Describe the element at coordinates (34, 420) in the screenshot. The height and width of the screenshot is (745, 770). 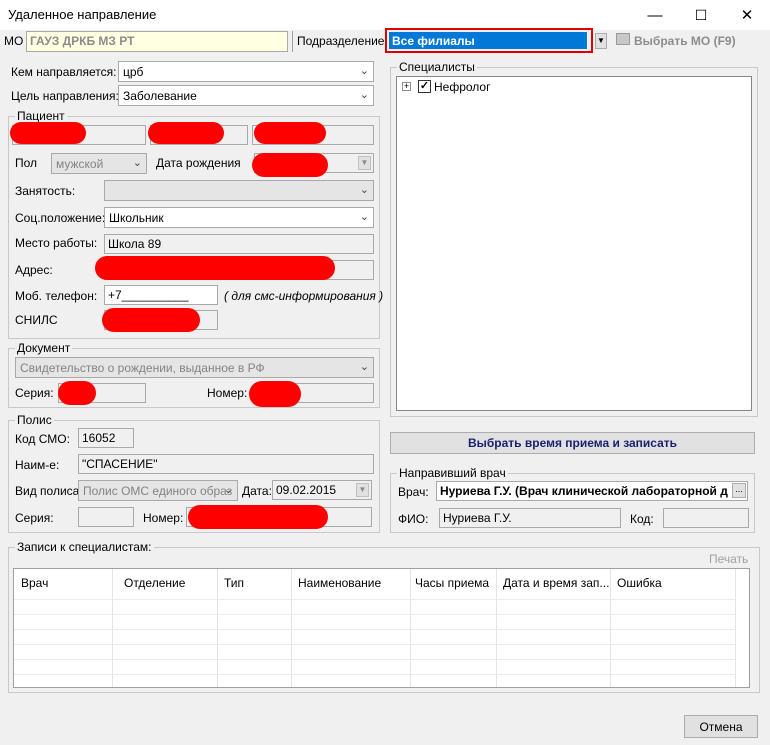
I see `policy-group-title: Полис` at that location.